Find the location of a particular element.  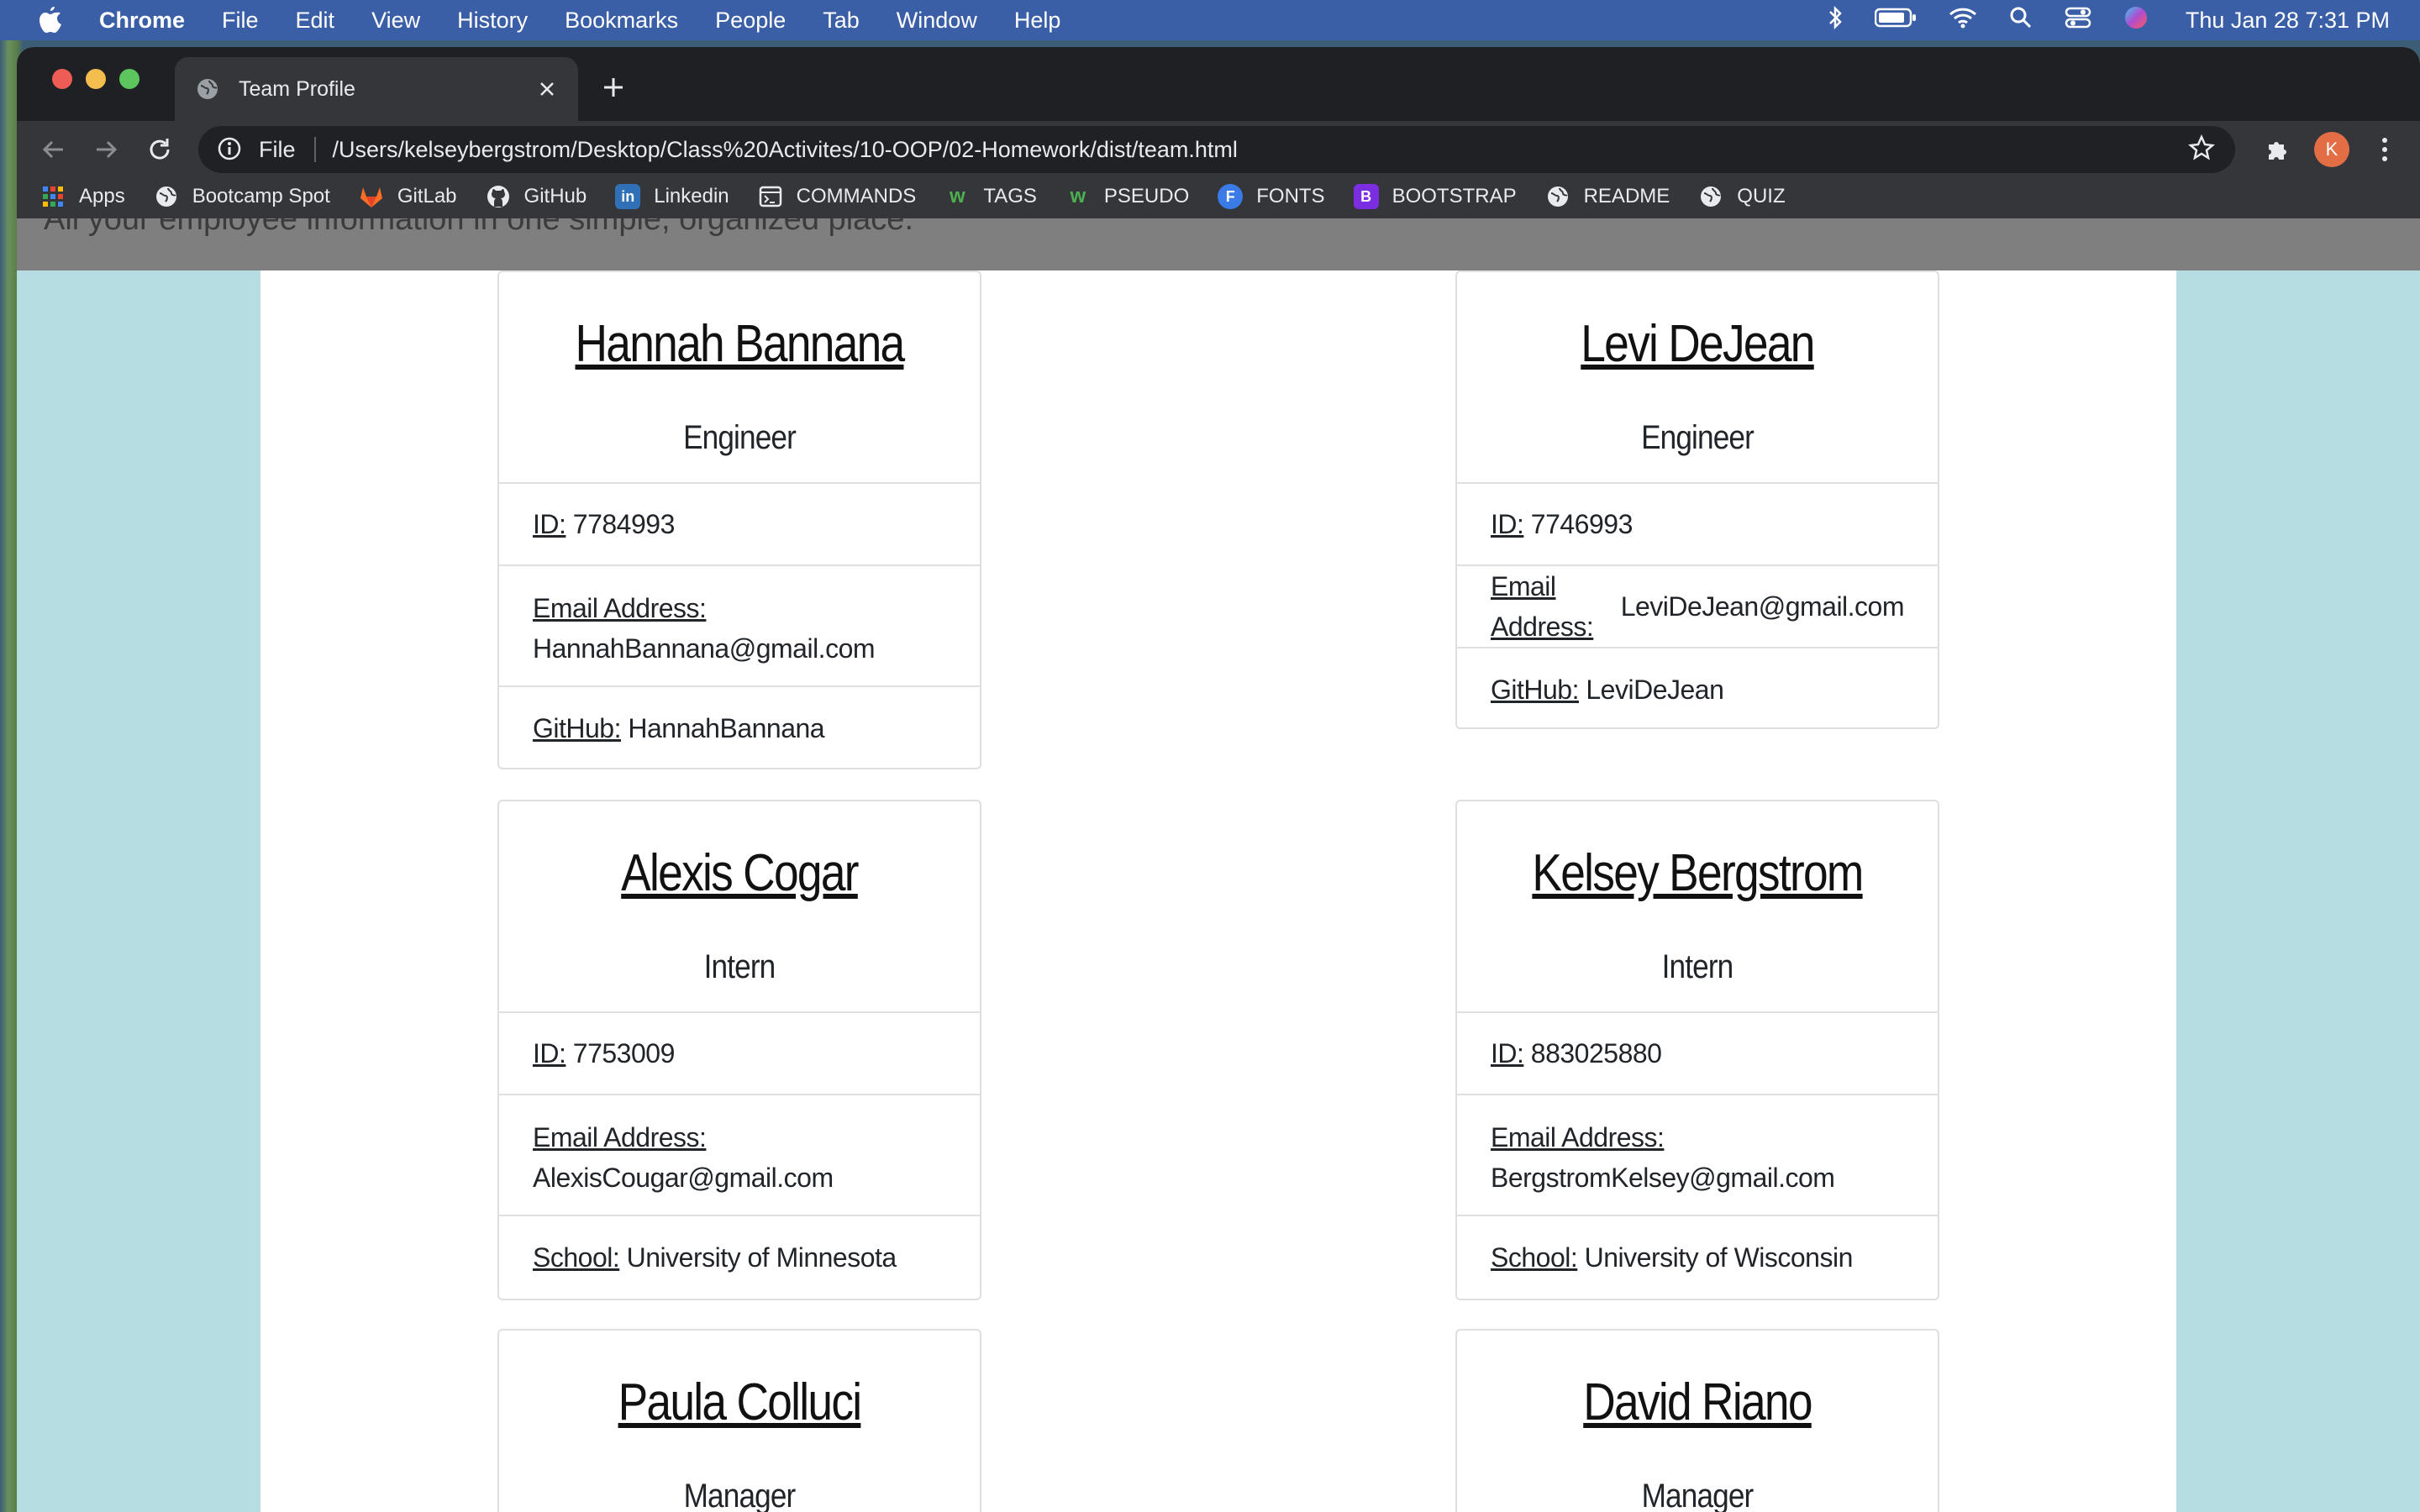

employee-name: Alexis Cogar is located at coordinates (739, 852).